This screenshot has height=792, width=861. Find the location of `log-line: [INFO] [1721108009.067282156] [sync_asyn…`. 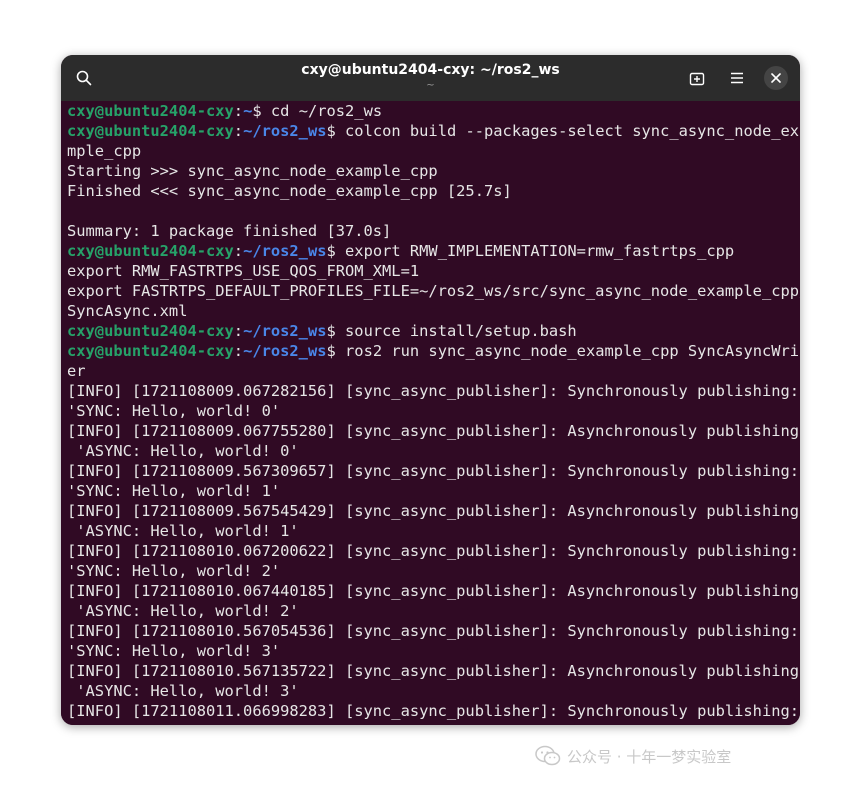

log-line: [INFO] [1721108009.067282156] [sync_asyn… is located at coordinates (433, 391).